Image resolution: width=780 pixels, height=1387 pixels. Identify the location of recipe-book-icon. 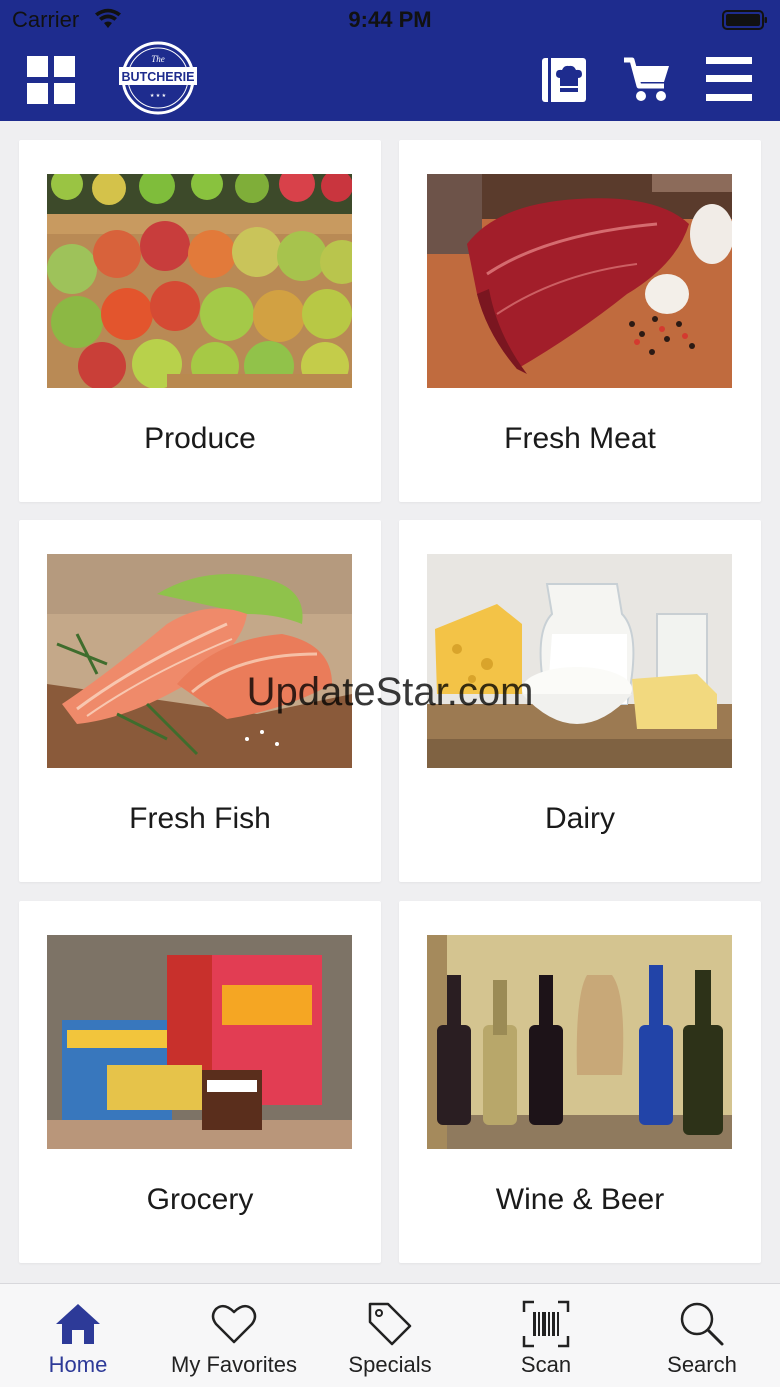
(564, 80).